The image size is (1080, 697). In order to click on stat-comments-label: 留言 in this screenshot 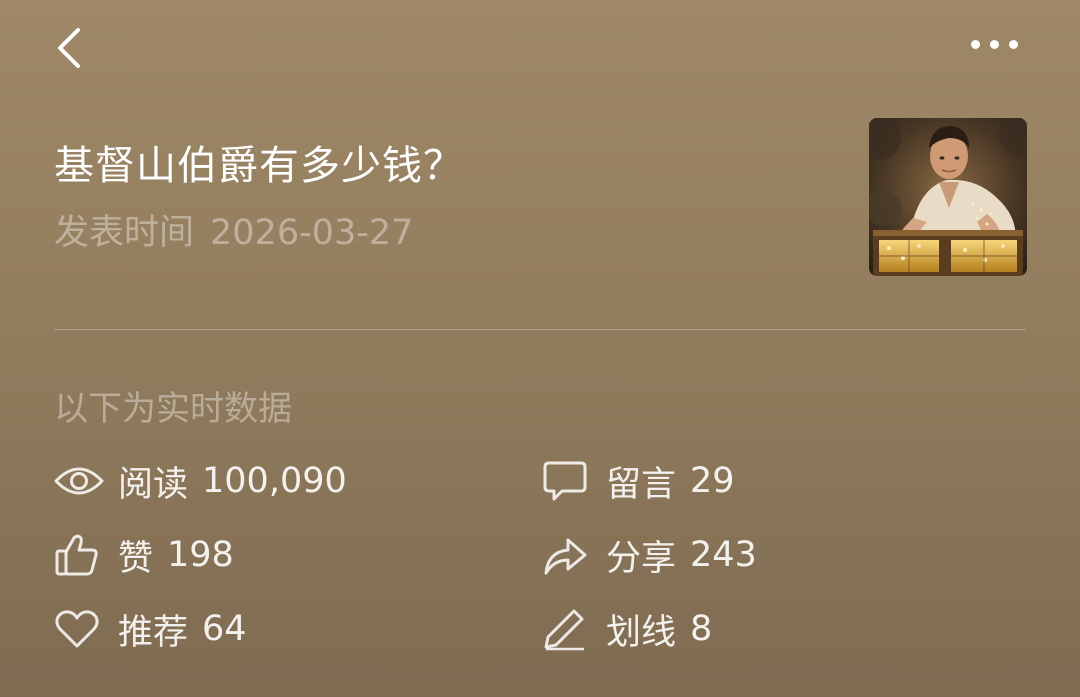, I will do `click(641, 484)`.